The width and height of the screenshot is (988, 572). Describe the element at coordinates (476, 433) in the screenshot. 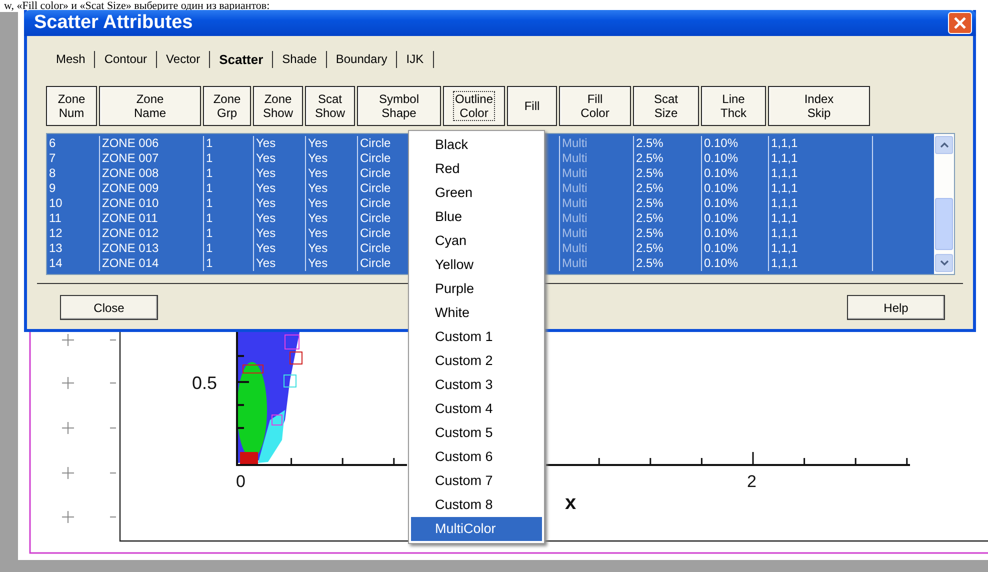

I see `menu-item: Custom 5` at that location.